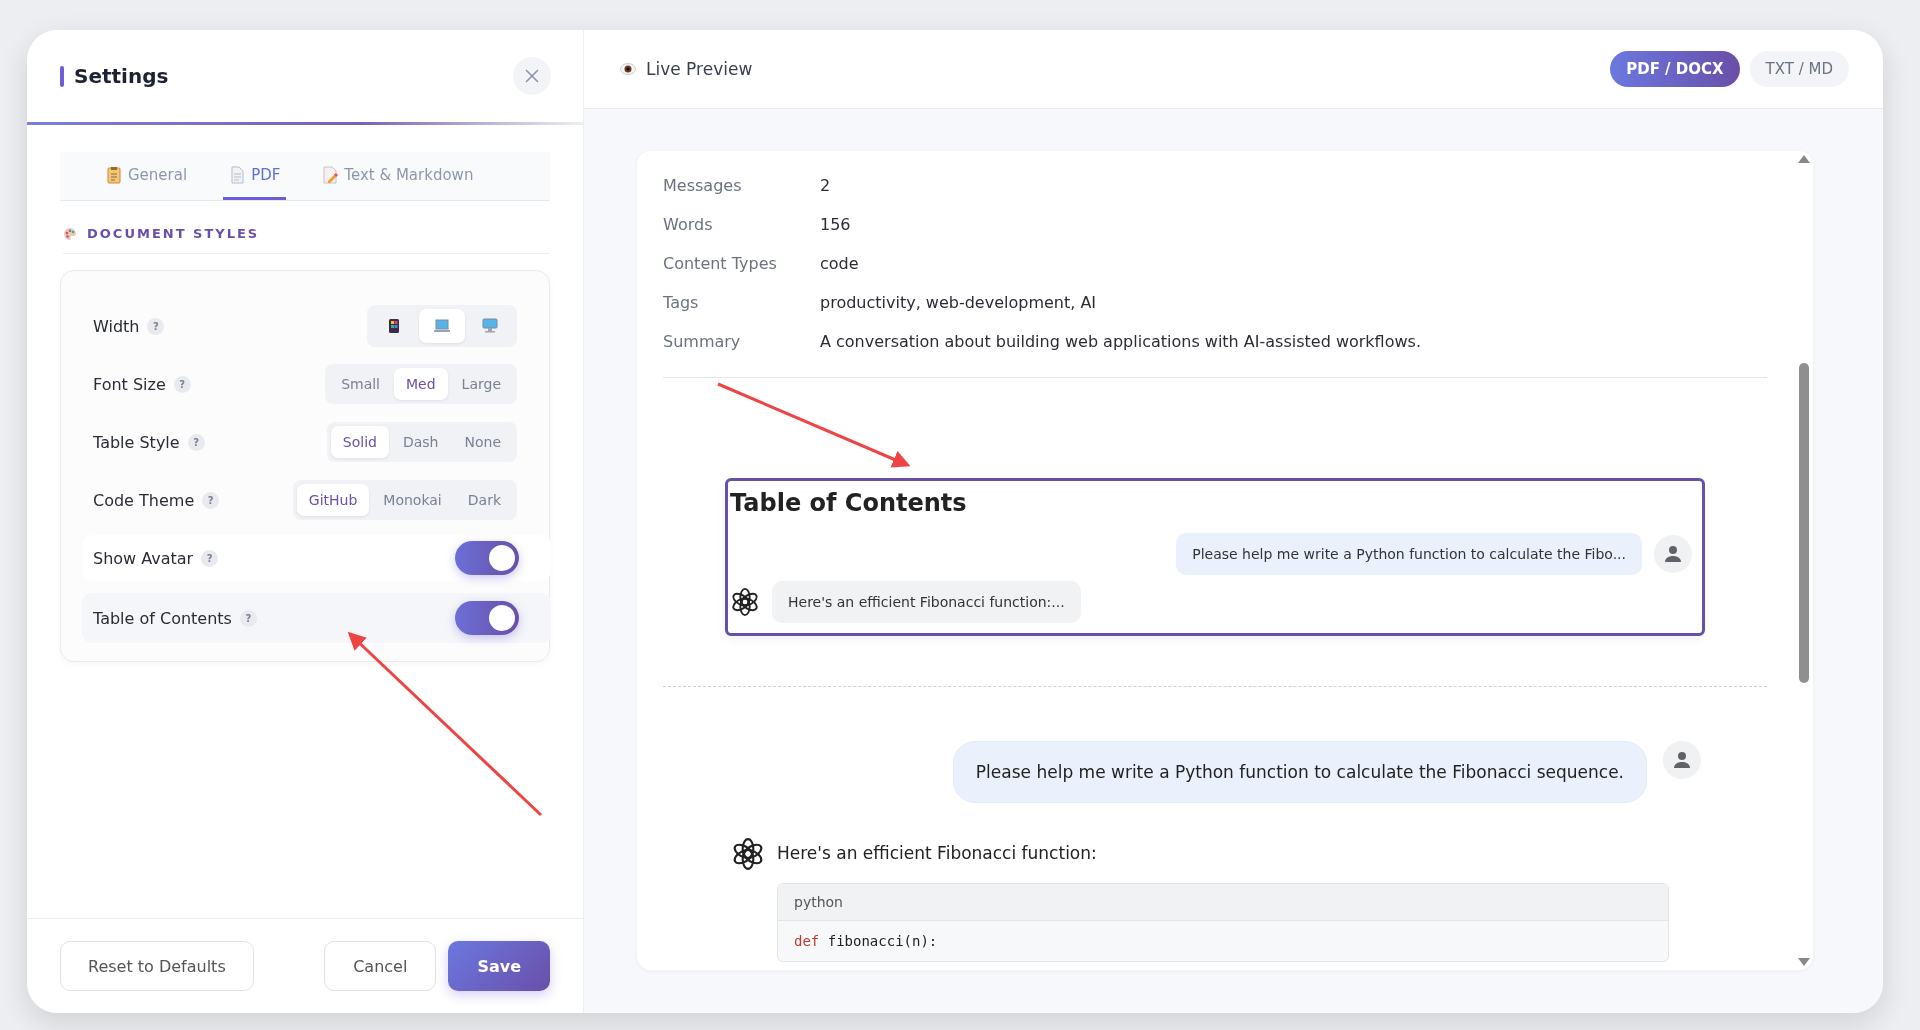 Image resolution: width=1920 pixels, height=1030 pixels. What do you see at coordinates (937, 853) in the screenshot?
I see `message-text: Here's an efficient Fibonacci function:` at bounding box center [937, 853].